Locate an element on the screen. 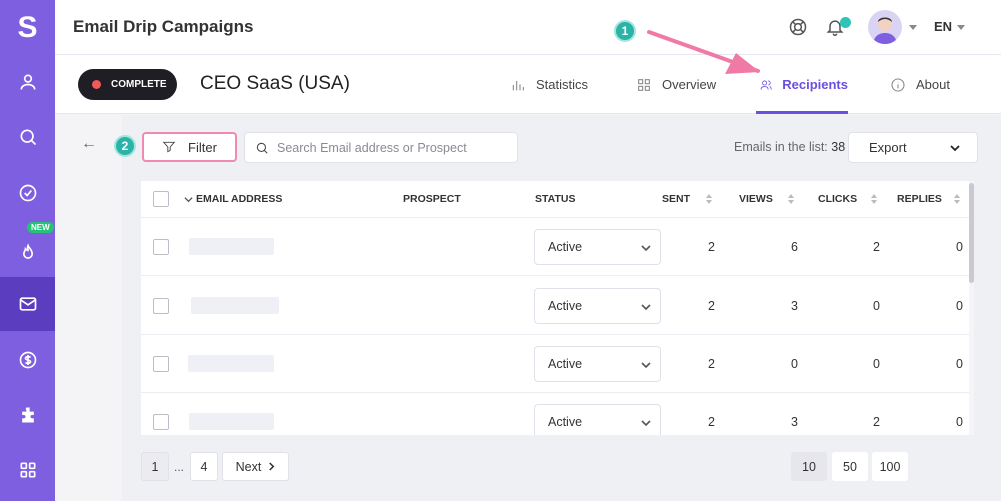  clicks-count: 0 is located at coordinates (876, 306).